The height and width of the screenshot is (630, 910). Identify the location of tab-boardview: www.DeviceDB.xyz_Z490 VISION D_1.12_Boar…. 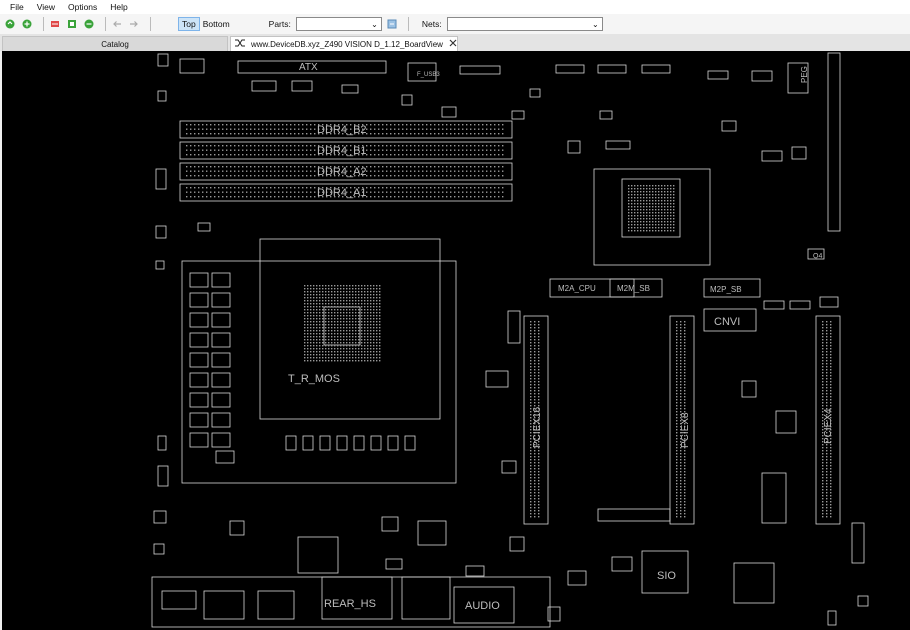
(344, 43).